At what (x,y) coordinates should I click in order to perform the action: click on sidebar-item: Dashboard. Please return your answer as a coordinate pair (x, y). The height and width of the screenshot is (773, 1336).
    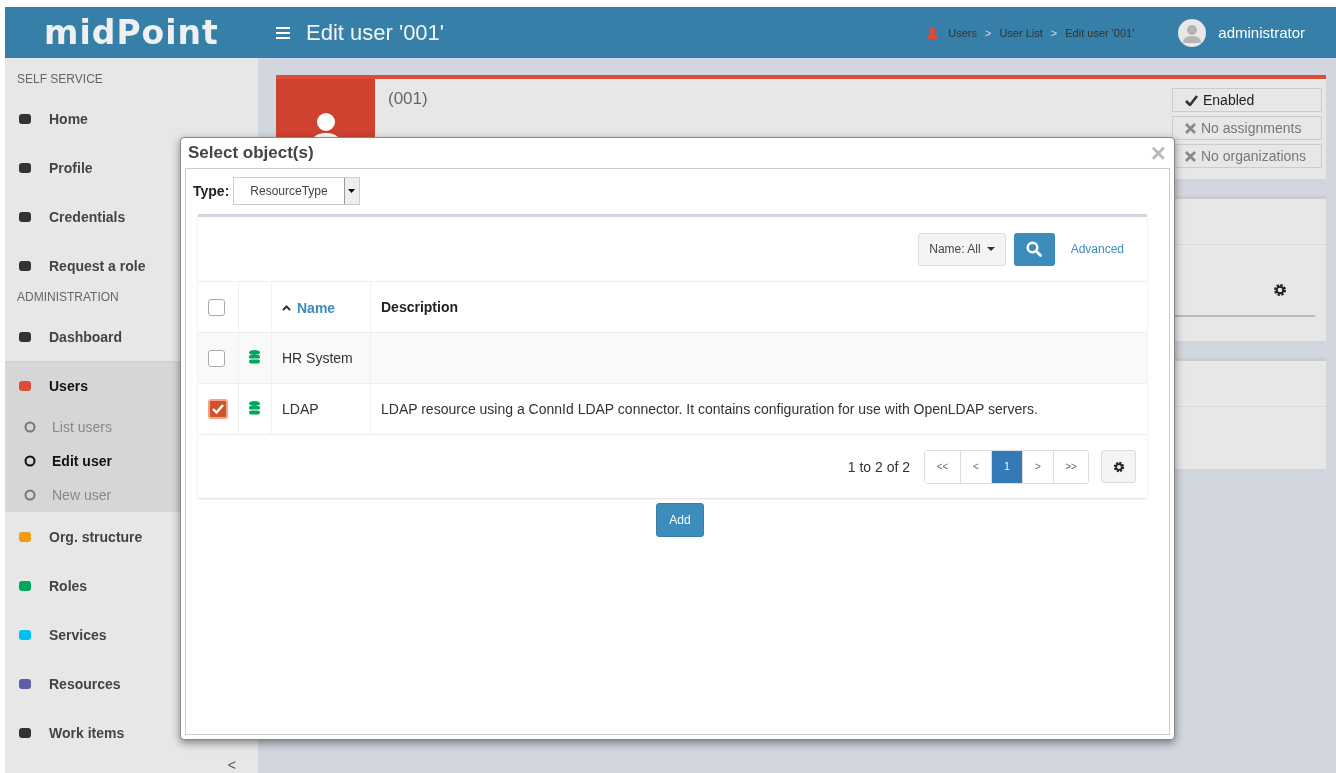
    Looking at the image, I should click on (131, 336).